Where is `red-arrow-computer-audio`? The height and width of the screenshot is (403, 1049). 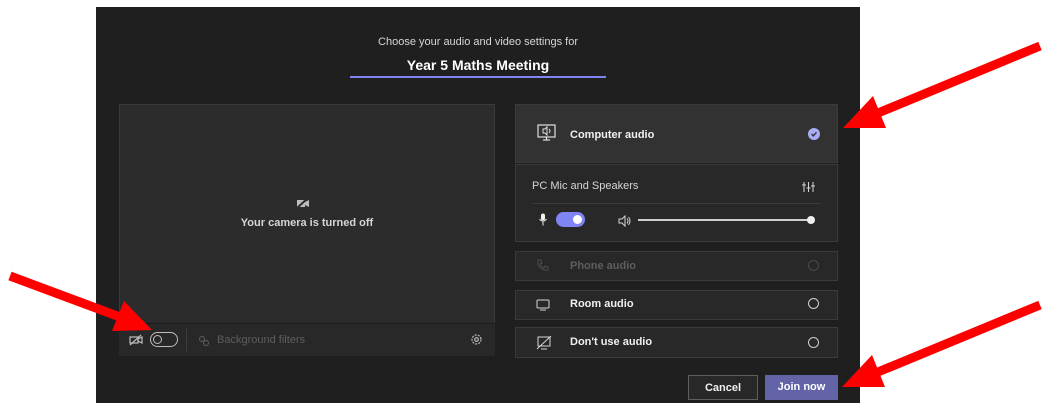 red-arrow-computer-audio is located at coordinates (942, 84).